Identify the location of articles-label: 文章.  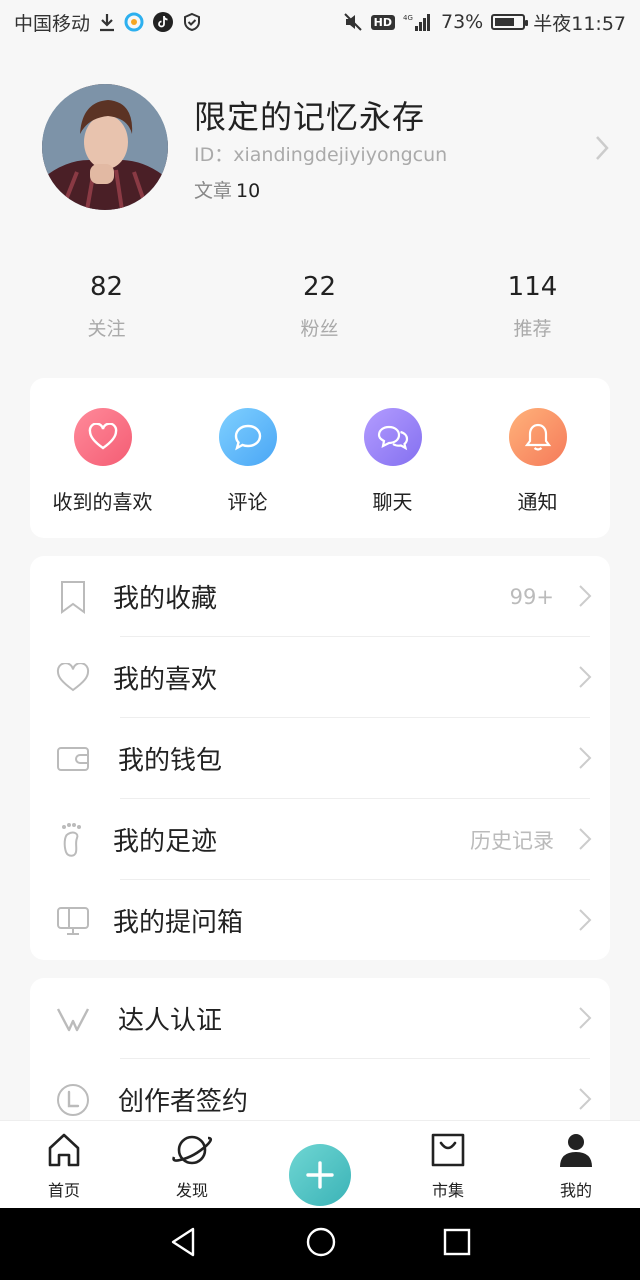
(213, 191).